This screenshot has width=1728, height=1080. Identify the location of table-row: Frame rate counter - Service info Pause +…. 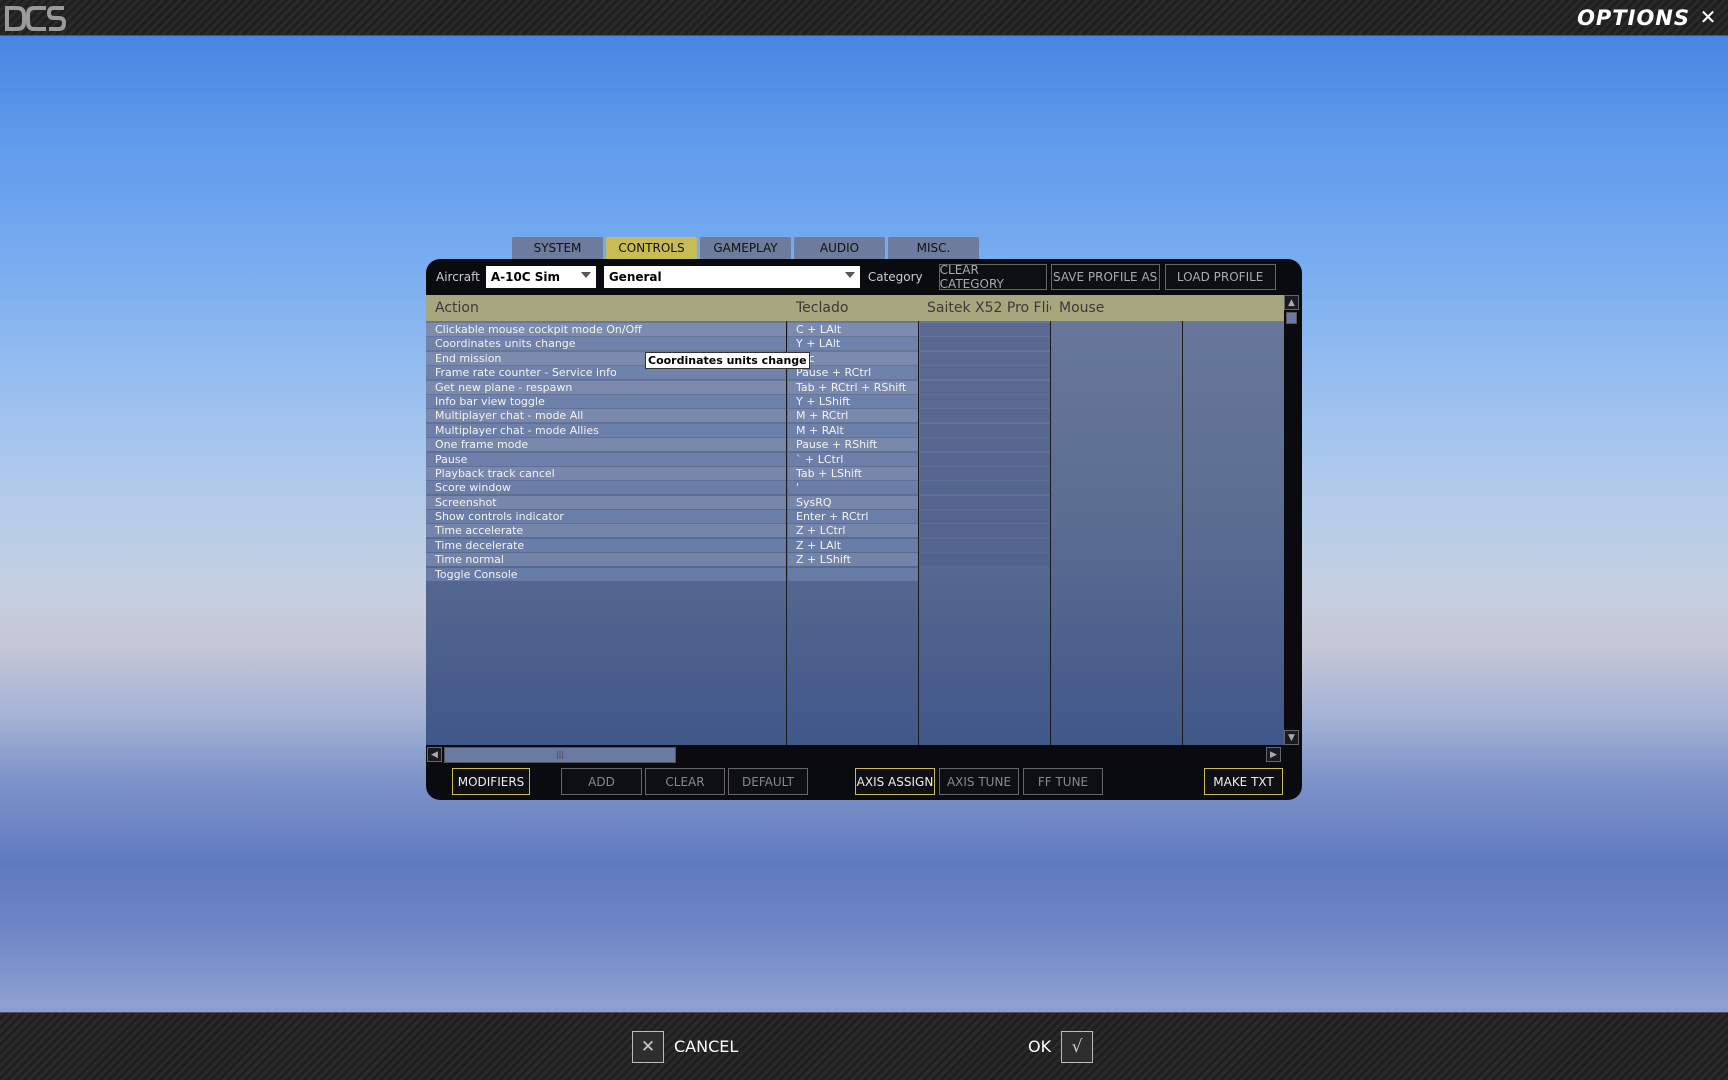
(855, 373).